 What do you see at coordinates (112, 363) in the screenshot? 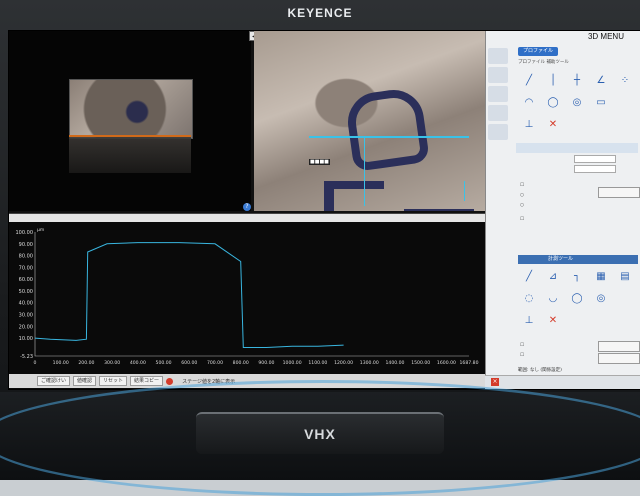
I see `x-tick-label: 300.00` at bounding box center [112, 363].